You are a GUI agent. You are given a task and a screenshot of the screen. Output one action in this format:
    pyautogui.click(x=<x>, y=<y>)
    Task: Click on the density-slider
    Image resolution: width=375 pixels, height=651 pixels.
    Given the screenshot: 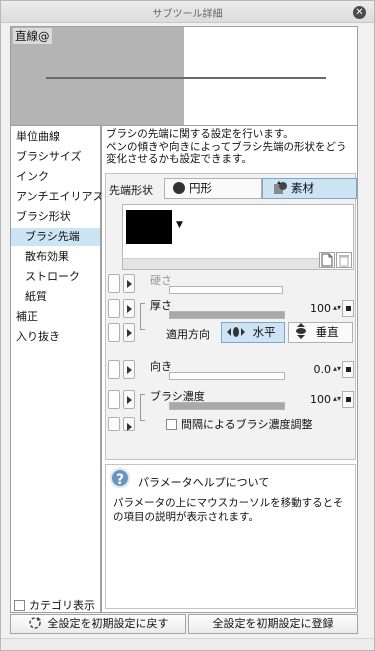 What is the action you would take?
    pyautogui.click(x=227, y=406)
    